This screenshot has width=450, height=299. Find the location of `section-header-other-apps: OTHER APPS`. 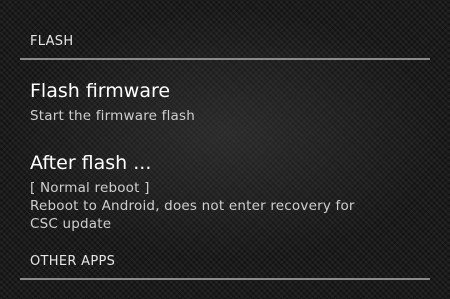

section-header-other-apps: OTHER APPS is located at coordinates (73, 261).